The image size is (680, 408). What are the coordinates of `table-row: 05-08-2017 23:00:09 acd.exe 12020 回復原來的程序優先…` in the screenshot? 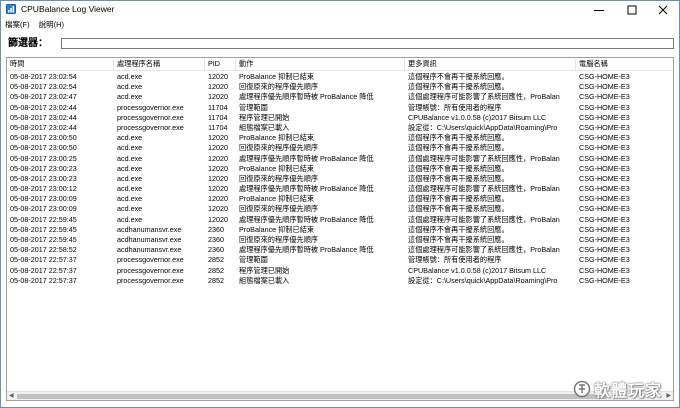 It's located at (340, 209).